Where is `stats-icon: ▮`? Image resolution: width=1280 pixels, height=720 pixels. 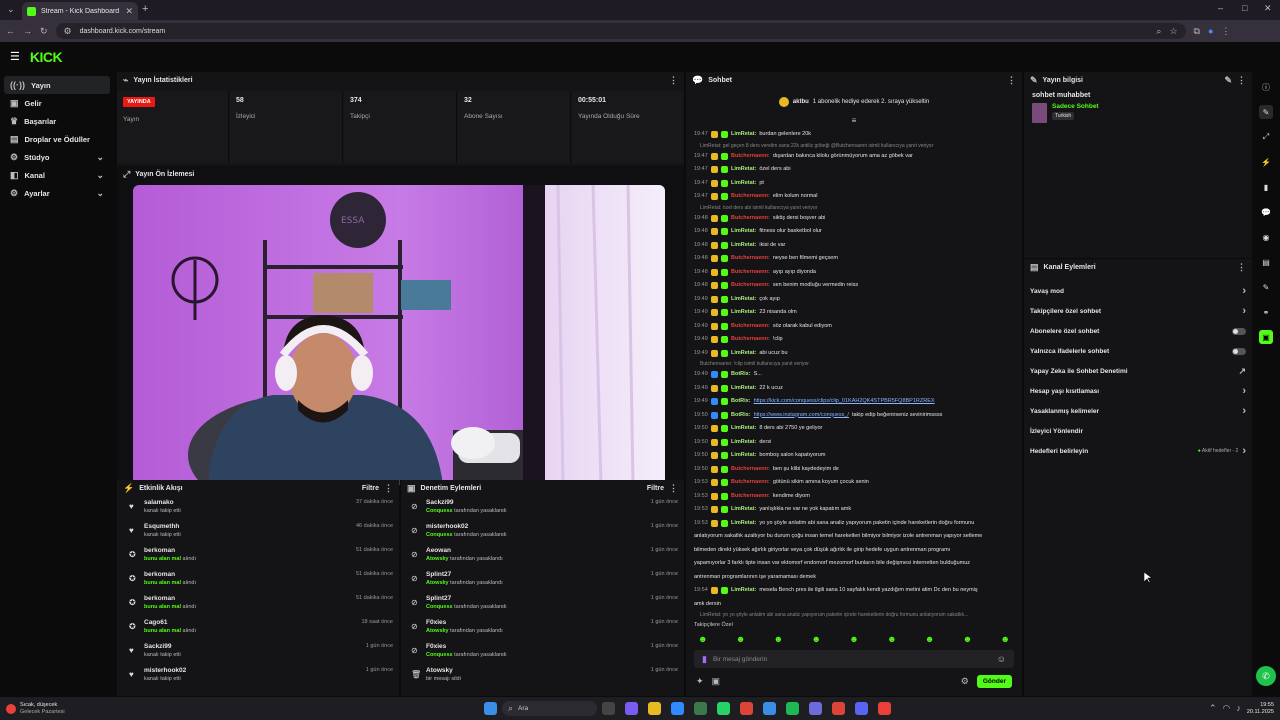
stats-icon: ▮ is located at coordinates (1266, 187).